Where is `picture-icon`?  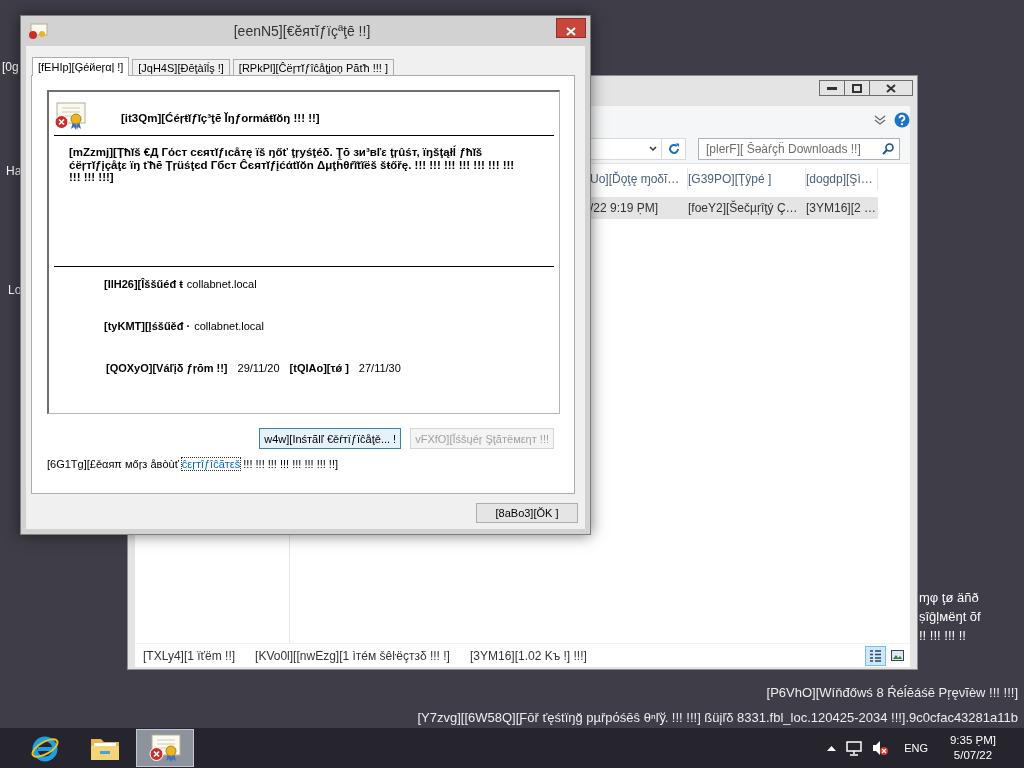 picture-icon is located at coordinates (897, 655).